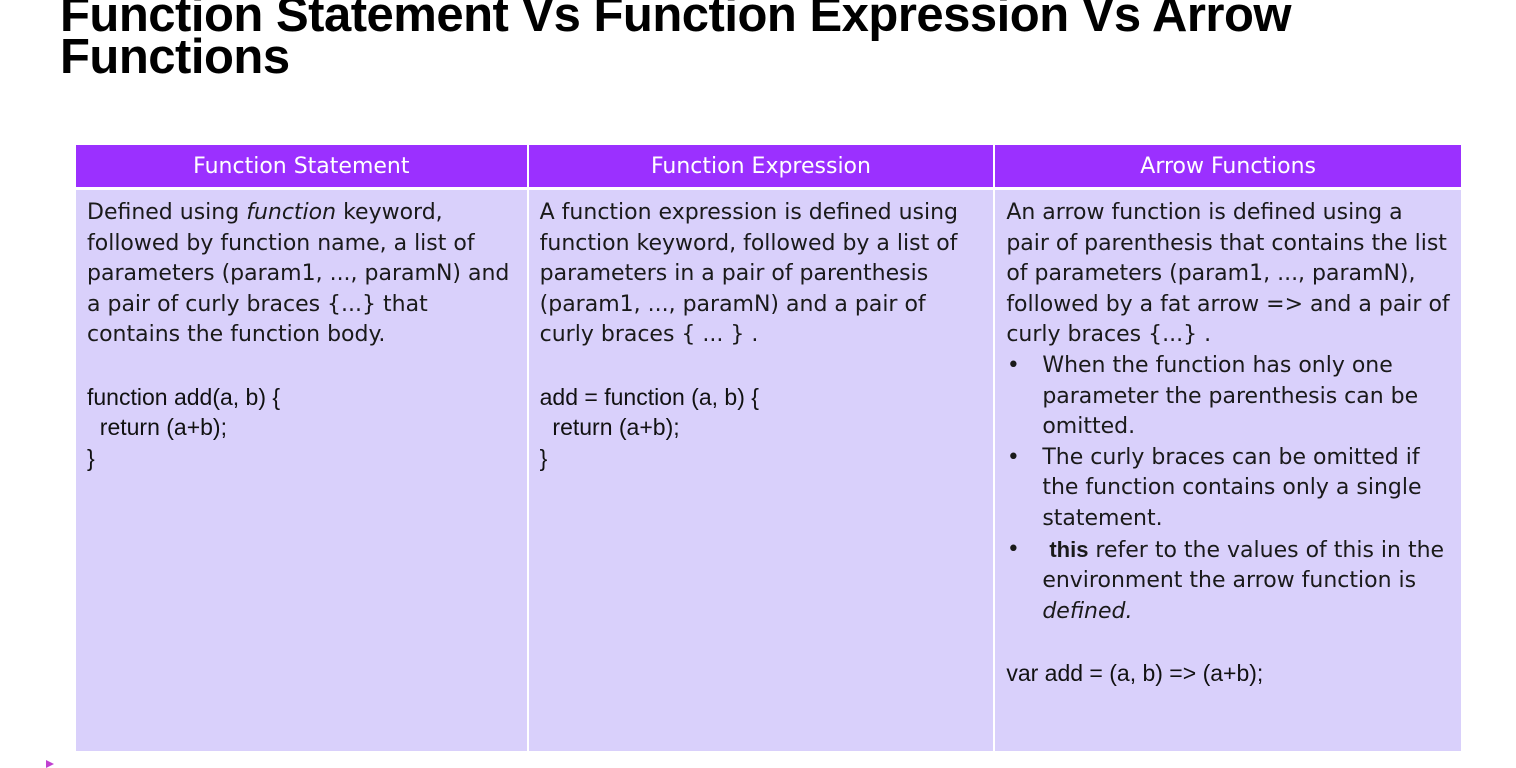  I want to click on statement-code-example: function add(a, b) { return (a+b); }, so click(184, 427).